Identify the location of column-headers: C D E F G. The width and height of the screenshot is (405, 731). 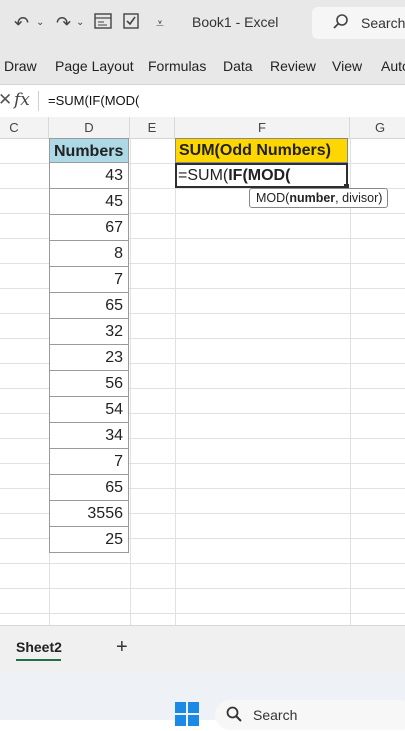
(202, 128).